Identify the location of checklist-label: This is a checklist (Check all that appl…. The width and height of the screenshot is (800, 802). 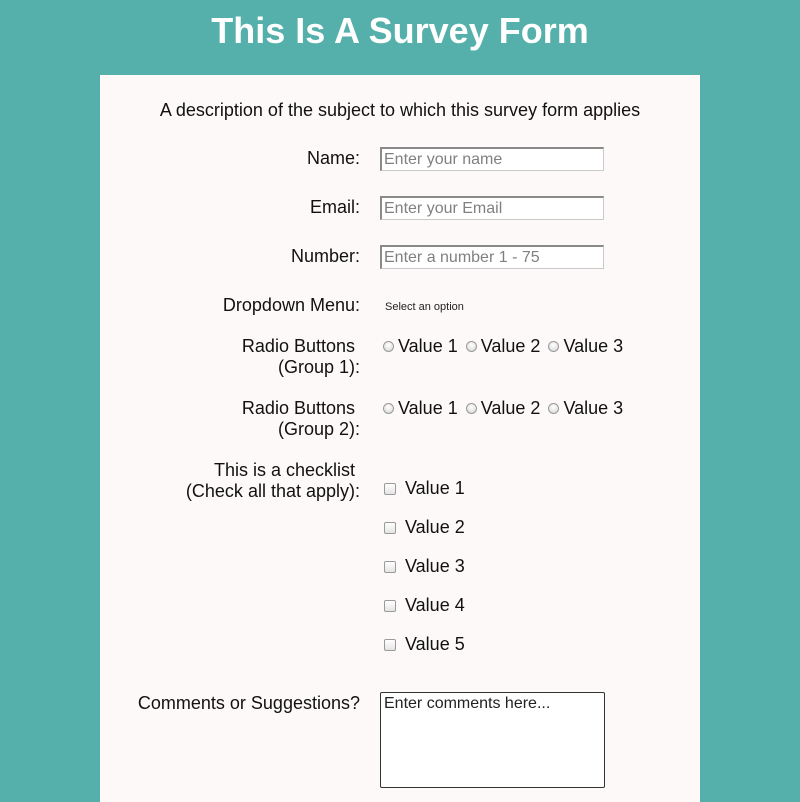
(273, 481).